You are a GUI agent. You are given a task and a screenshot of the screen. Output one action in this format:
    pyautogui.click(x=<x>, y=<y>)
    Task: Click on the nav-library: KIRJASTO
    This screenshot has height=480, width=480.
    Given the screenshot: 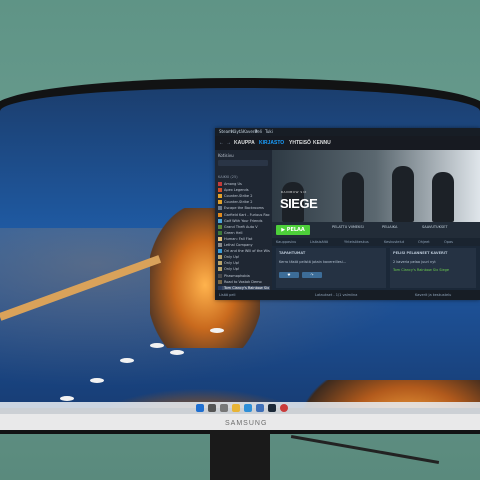 What is the action you would take?
    pyautogui.click(x=271, y=143)
    